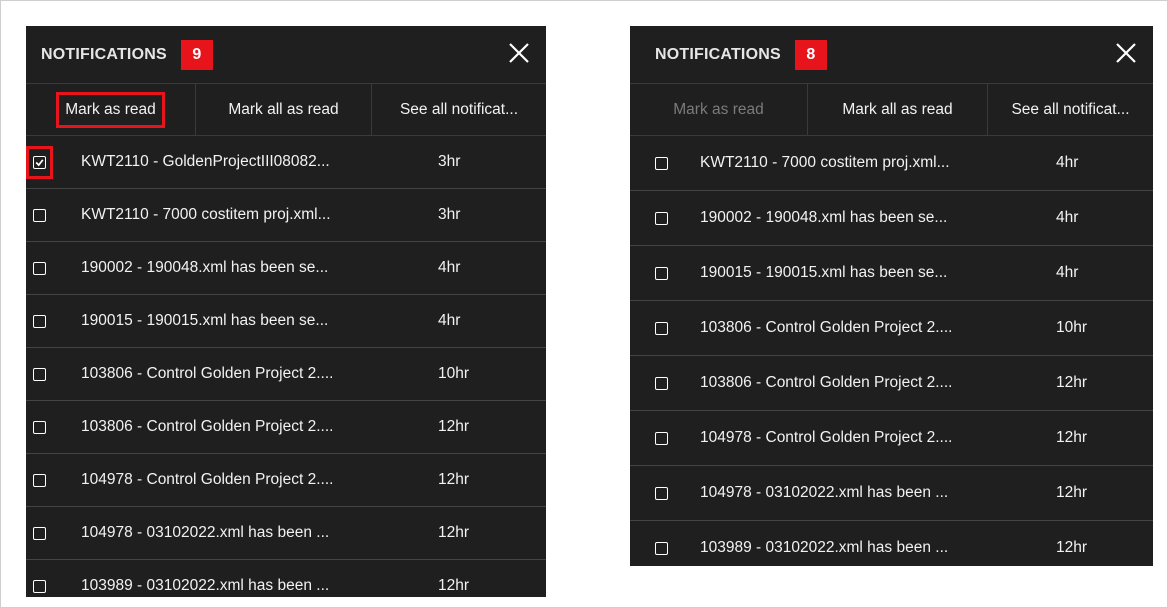 The image size is (1168, 608). Describe the element at coordinates (286, 162) in the screenshot. I see `notification-item: KWT2110 - GoldenProjectIII08082... 3hr` at that location.